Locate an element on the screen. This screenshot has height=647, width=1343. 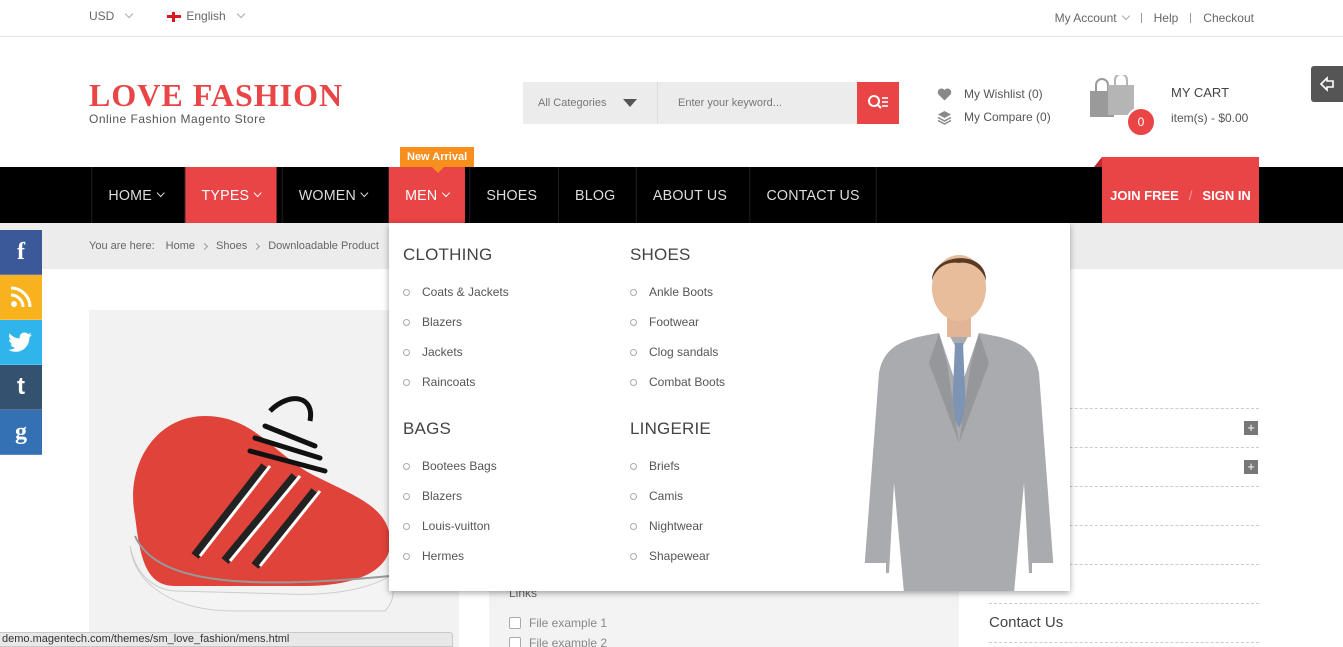
file-option: File example 1 is located at coordinates (558, 623).